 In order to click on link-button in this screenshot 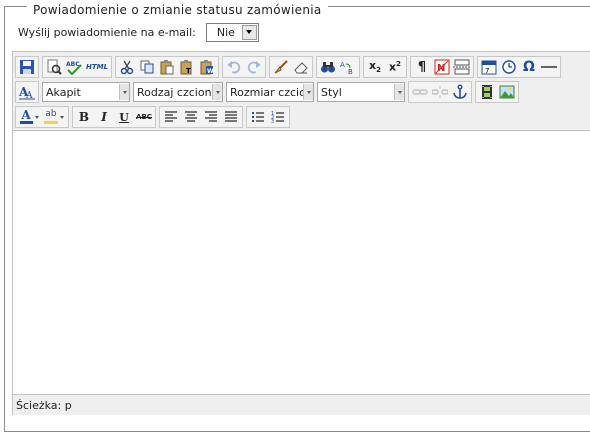, I will do `click(420, 92)`.